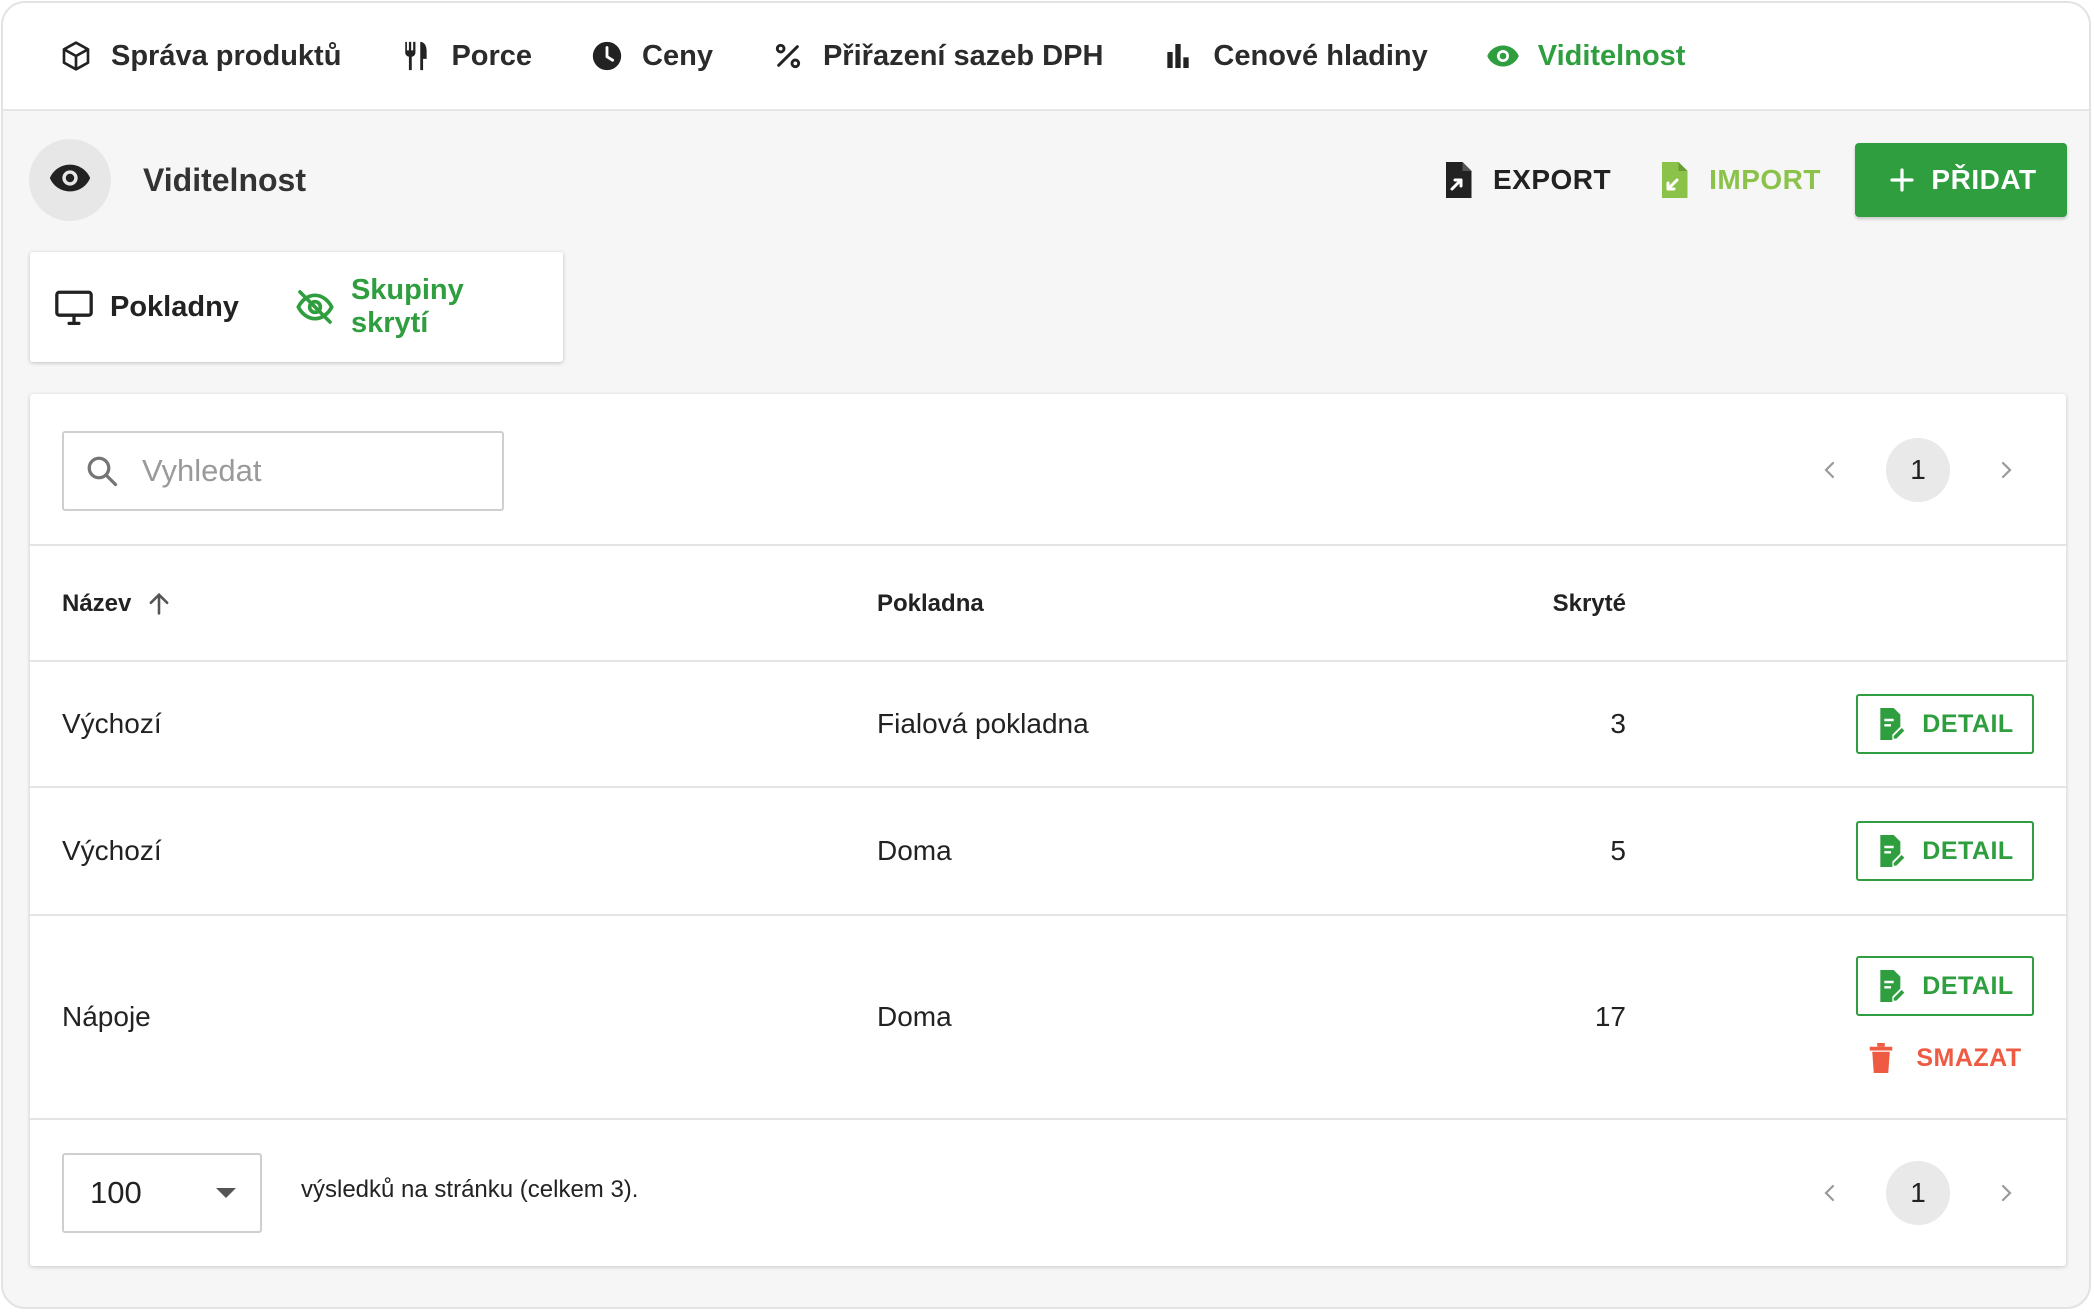  What do you see at coordinates (407, 306) in the screenshot?
I see `tab-label: Skupiny skrytí` at bounding box center [407, 306].